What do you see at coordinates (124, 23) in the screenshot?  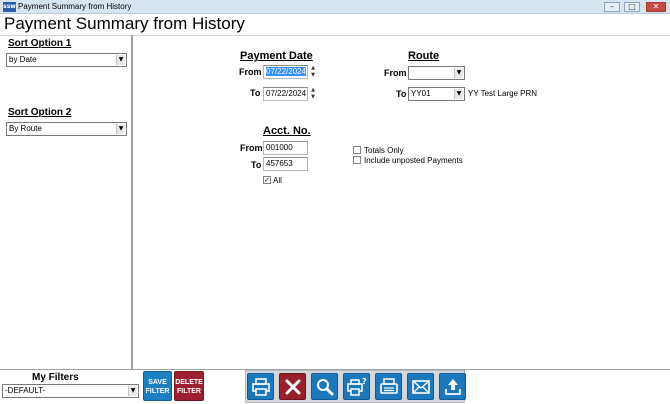 I see `page-title: Payment Summary from History` at bounding box center [124, 23].